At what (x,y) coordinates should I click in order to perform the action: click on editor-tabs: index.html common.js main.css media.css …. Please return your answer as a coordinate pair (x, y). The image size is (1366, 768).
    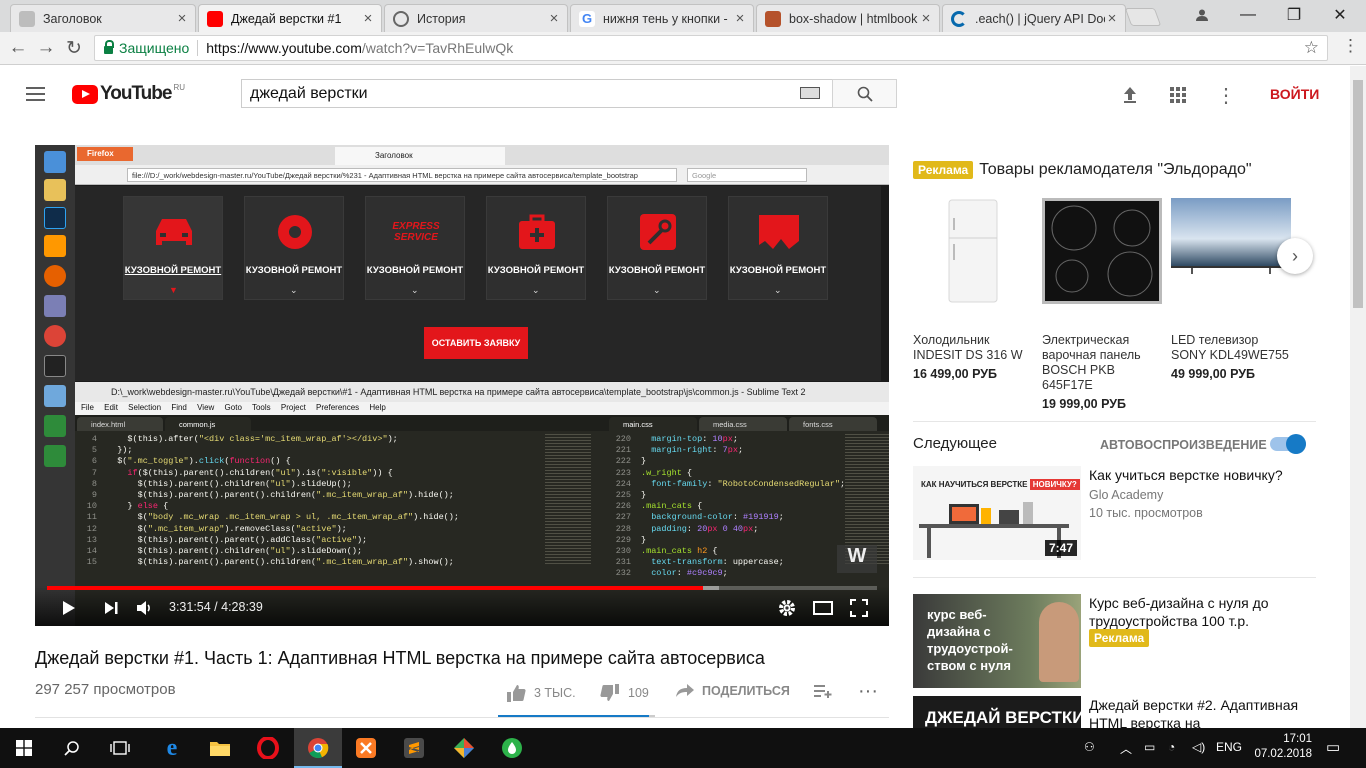
    Looking at the image, I should click on (482, 423).